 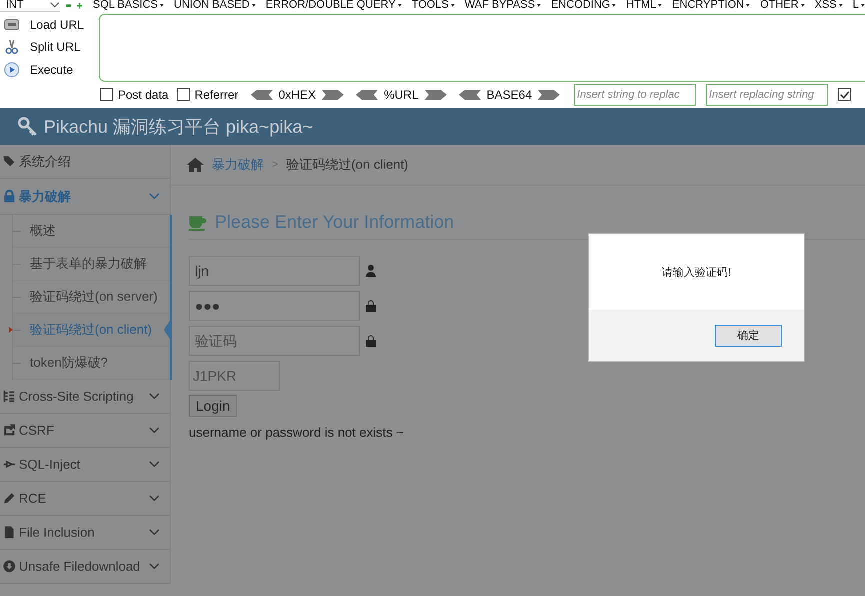 What do you see at coordinates (401, 95) in the screenshot?
I see `encoder-label: %URL` at bounding box center [401, 95].